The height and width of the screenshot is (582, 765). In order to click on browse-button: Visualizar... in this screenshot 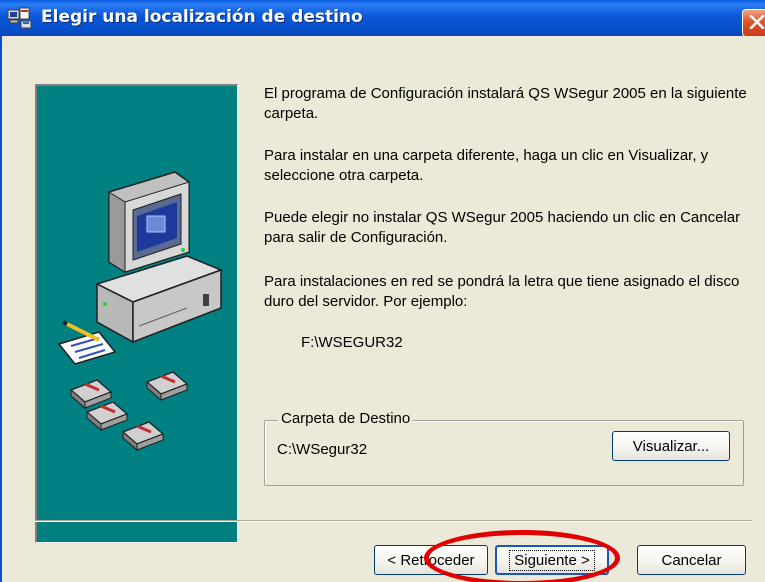, I will do `click(671, 446)`.